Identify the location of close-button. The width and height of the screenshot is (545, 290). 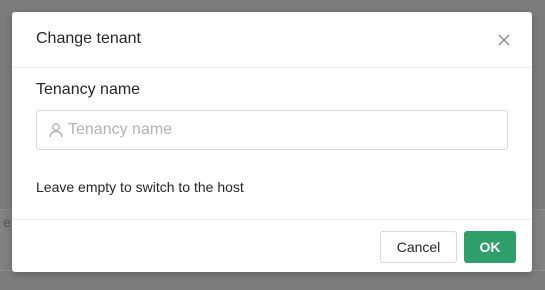
(504, 40).